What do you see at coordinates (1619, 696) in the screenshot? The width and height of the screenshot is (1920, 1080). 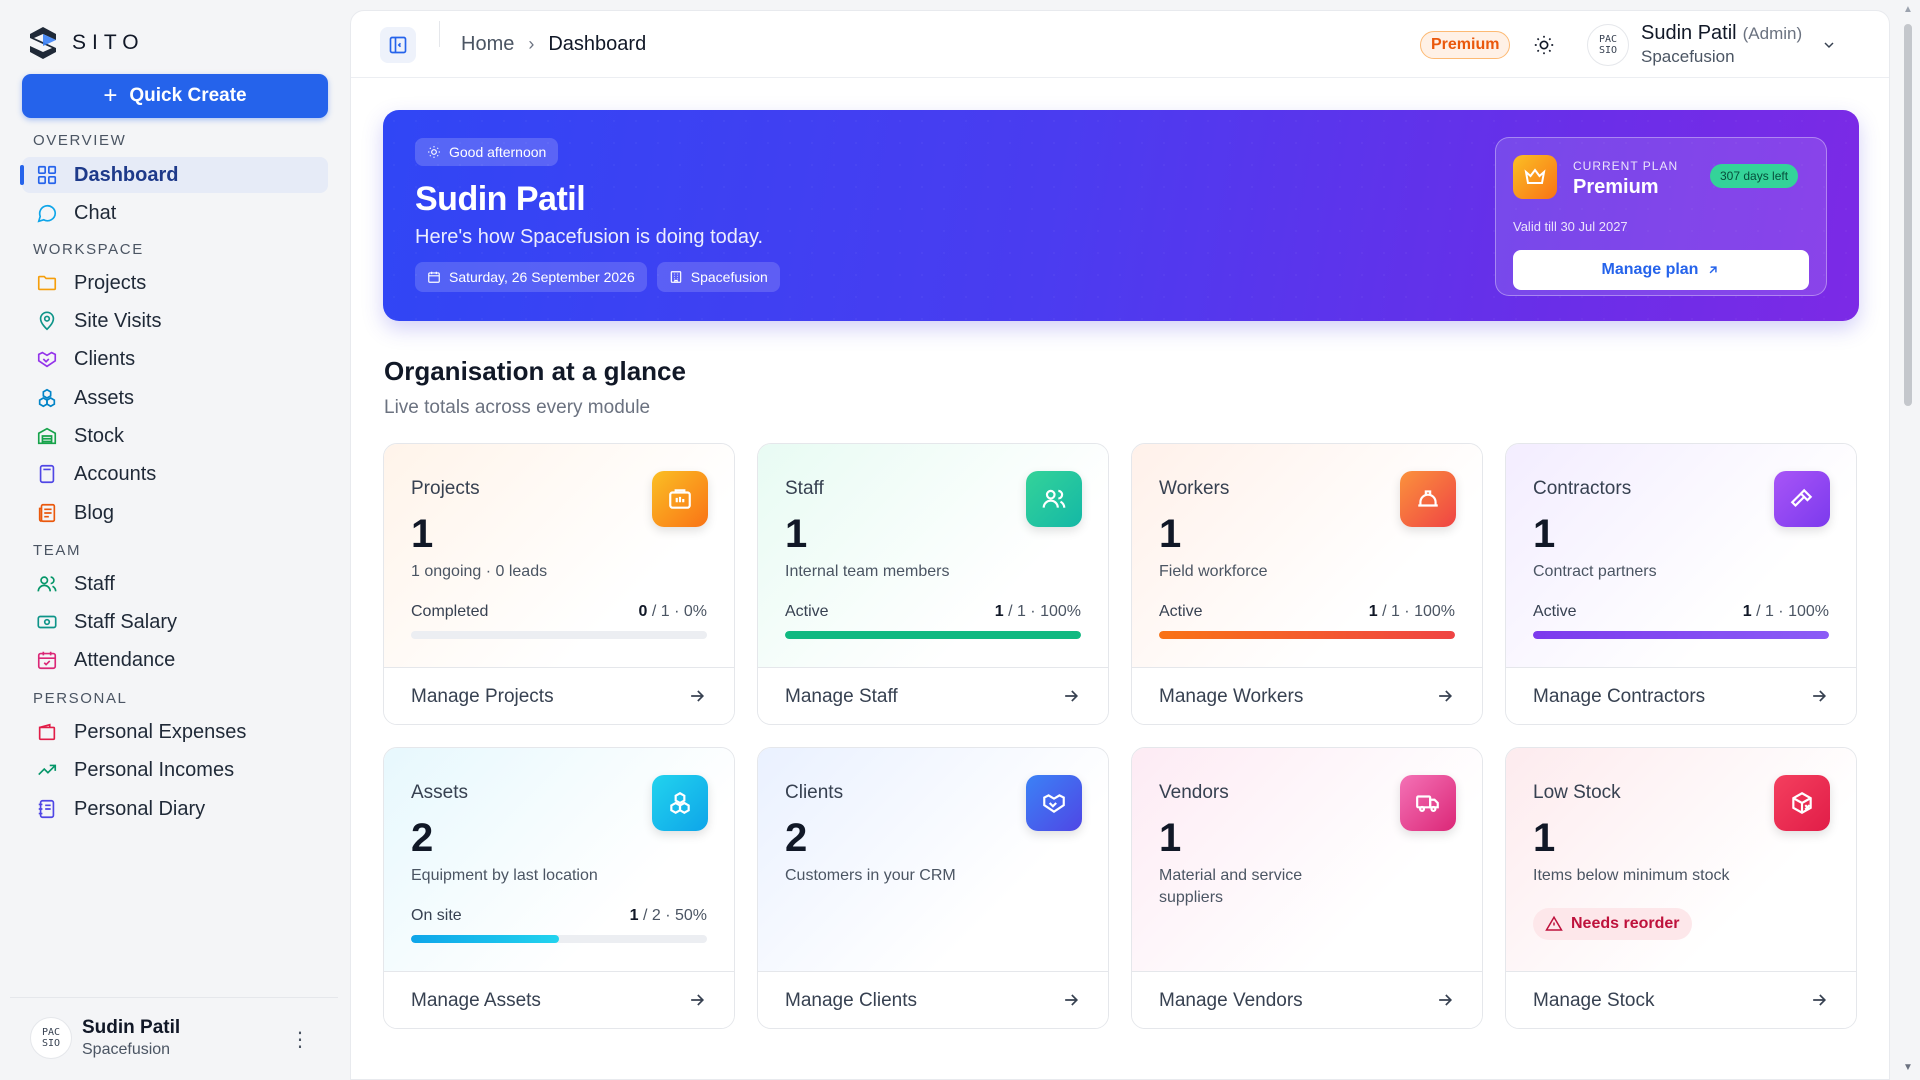 I see `card-footer-label: Manage Contractors` at bounding box center [1619, 696].